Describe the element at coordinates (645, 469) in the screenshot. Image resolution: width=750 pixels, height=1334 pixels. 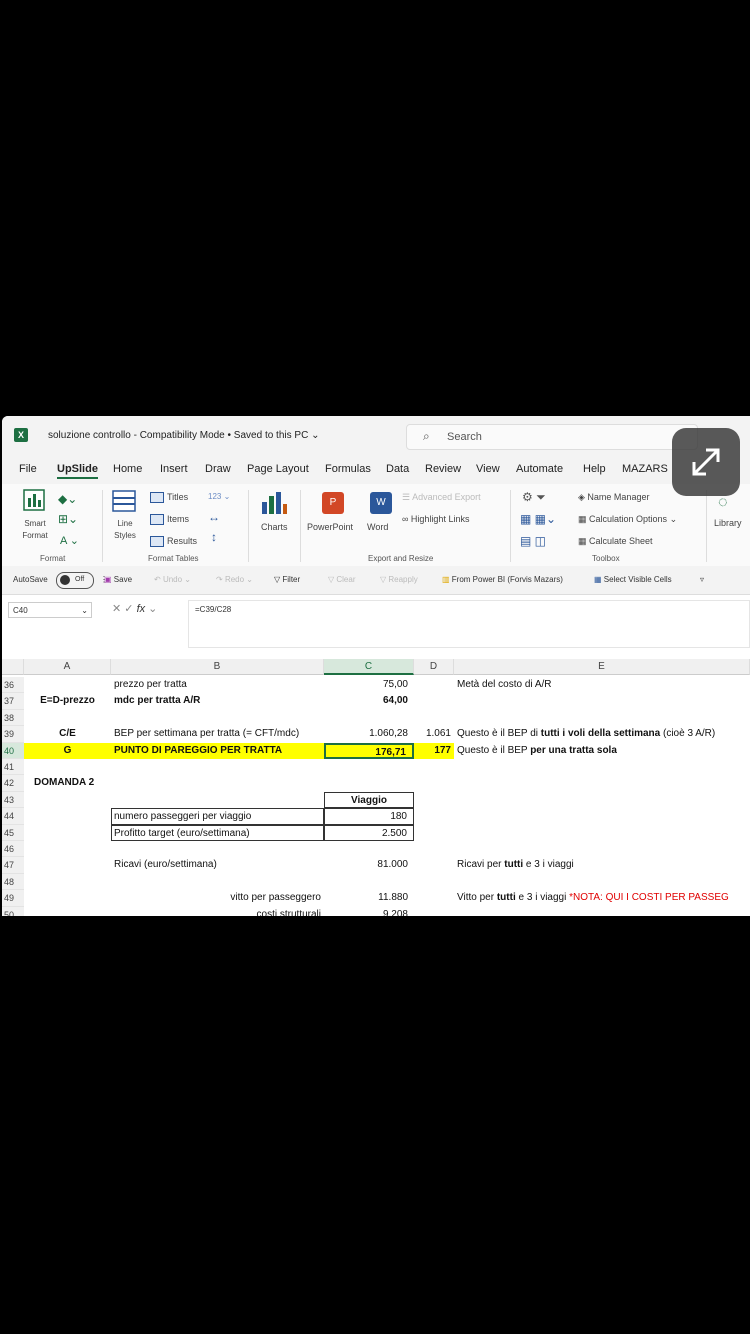
I see `tab-mazars: MAZARS` at that location.